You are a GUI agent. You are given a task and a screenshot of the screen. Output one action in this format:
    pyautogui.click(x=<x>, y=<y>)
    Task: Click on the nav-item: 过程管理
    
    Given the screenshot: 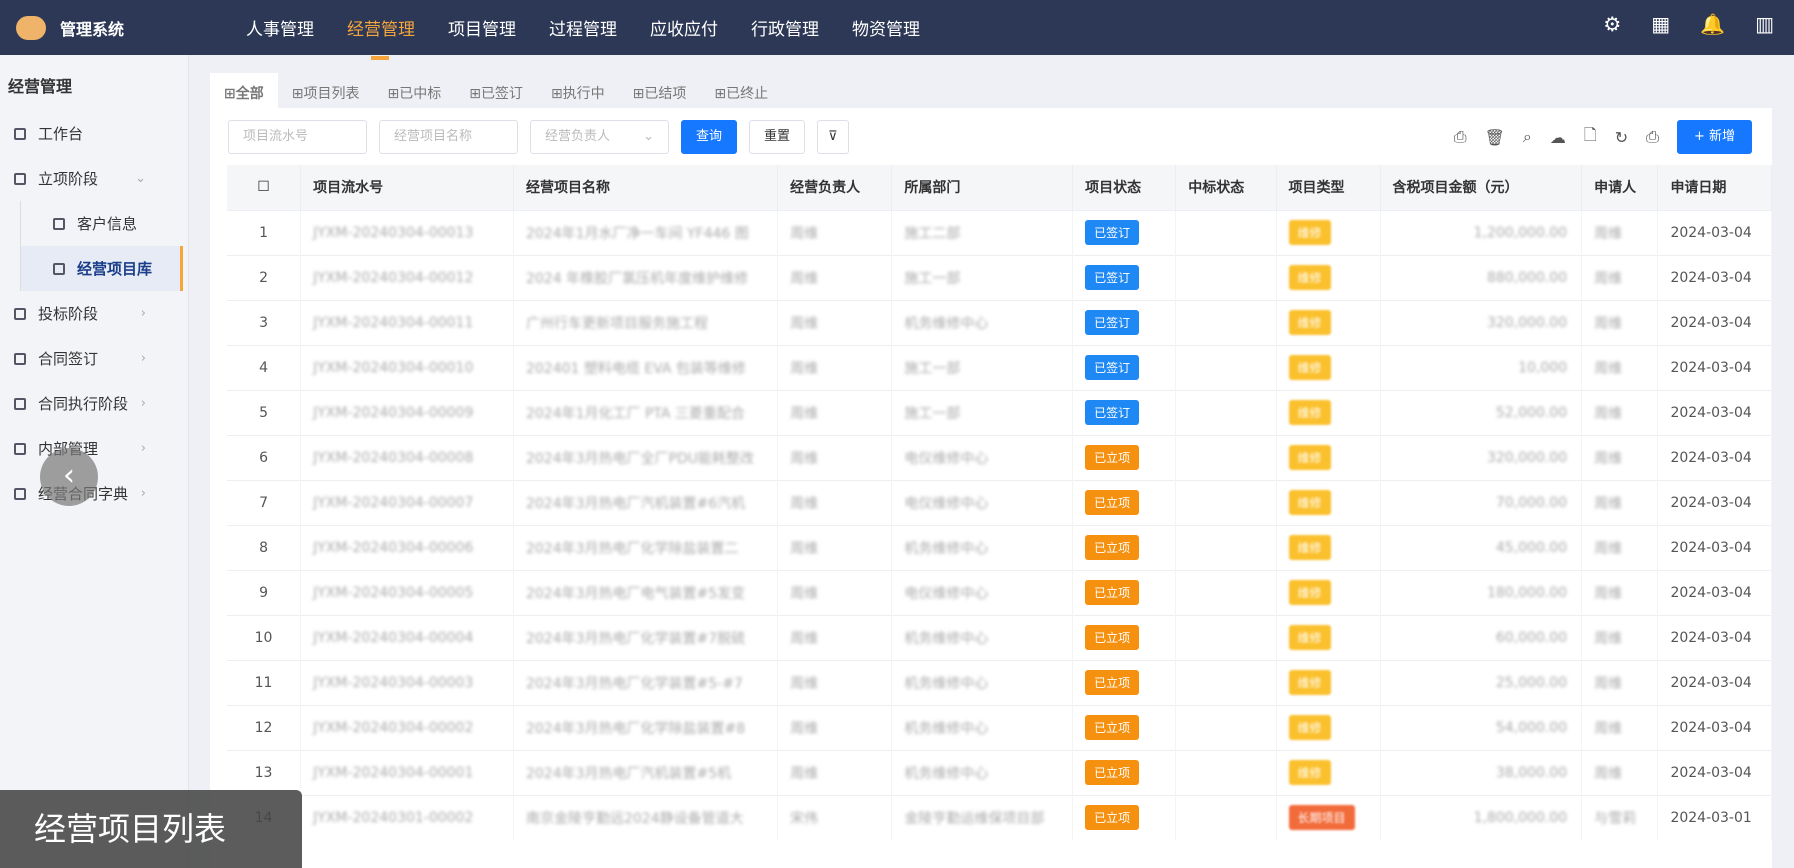 What is the action you would take?
    pyautogui.click(x=583, y=27)
    